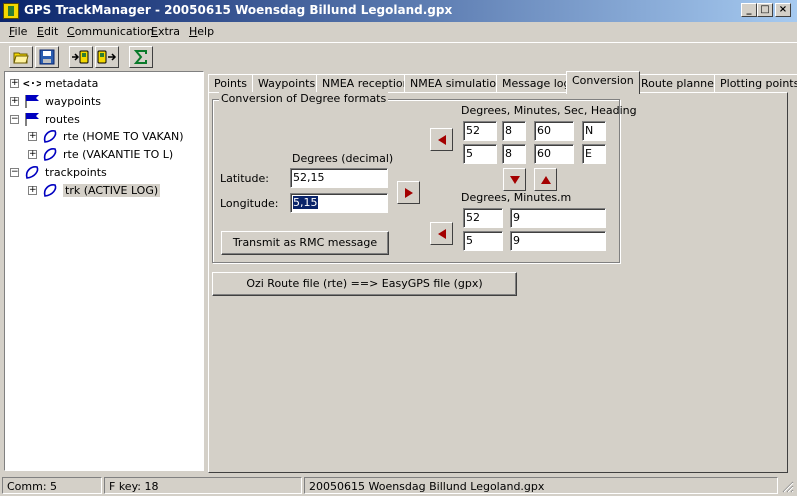 The height and width of the screenshot is (496, 797). Describe the element at coordinates (558, 218) in the screenshot. I see `dm-lat-minutes-input: 9` at that location.